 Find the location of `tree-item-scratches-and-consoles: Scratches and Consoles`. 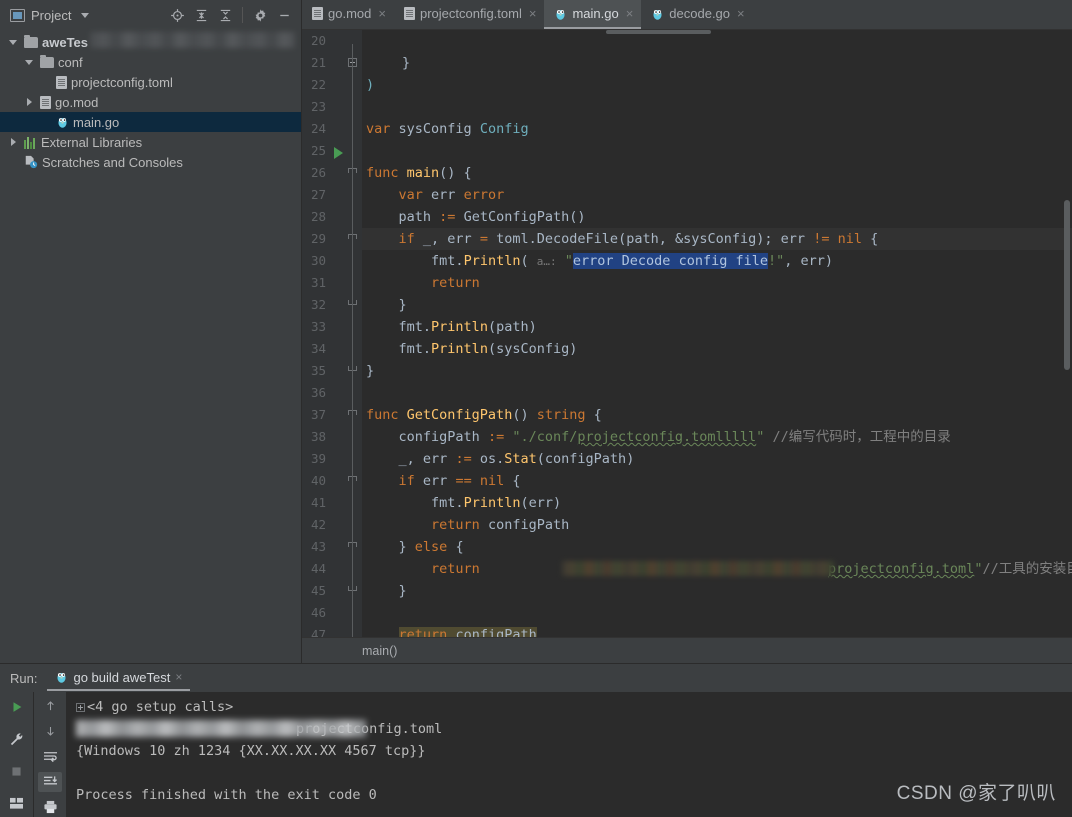

tree-item-scratches-and-consoles: Scratches and Consoles is located at coordinates (150, 162).